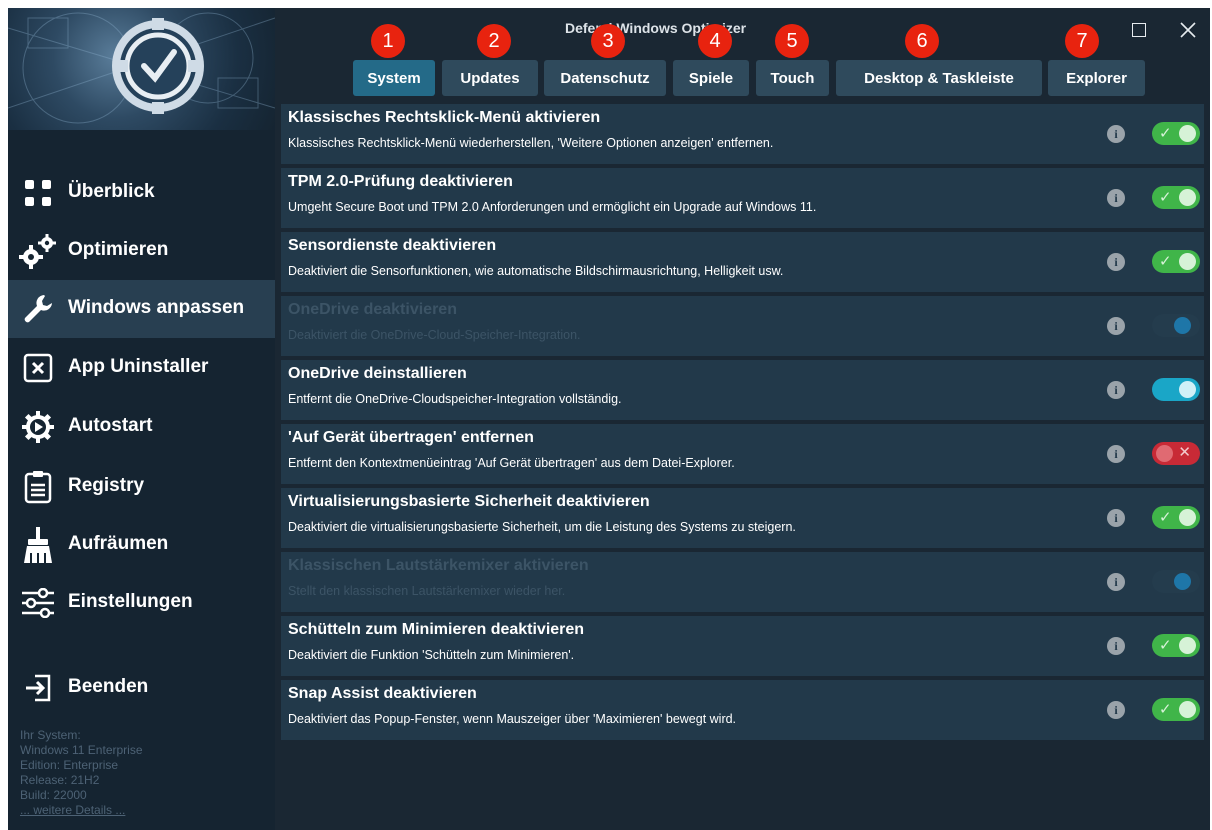 The image size is (1212, 830). Describe the element at coordinates (38, 688) in the screenshot. I see `exit-icon` at that location.